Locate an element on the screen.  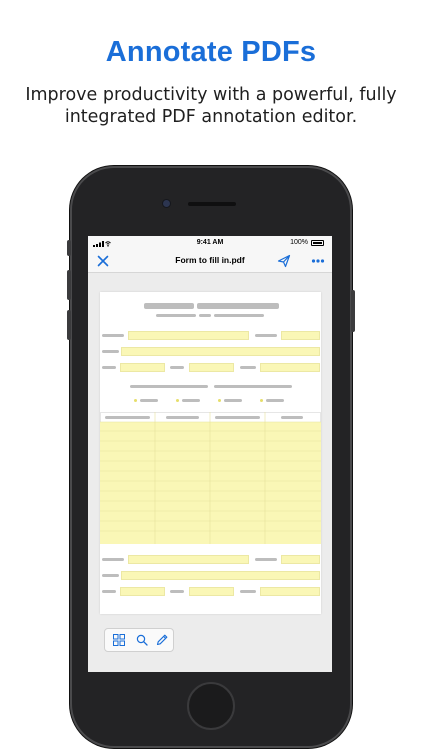
front-camera is located at coordinates (166, 203).